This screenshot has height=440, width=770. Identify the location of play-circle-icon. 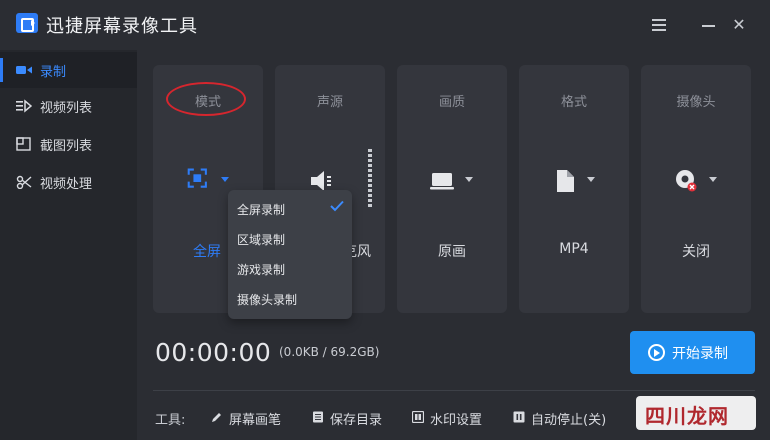
(656, 352).